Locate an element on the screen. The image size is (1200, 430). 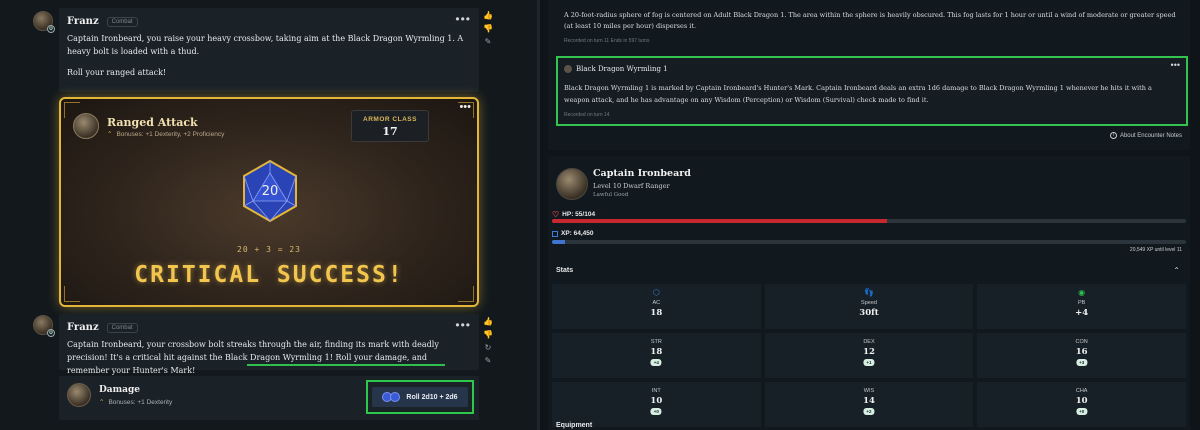
hp-label: ♡ HP: 55/104 is located at coordinates (573, 214).